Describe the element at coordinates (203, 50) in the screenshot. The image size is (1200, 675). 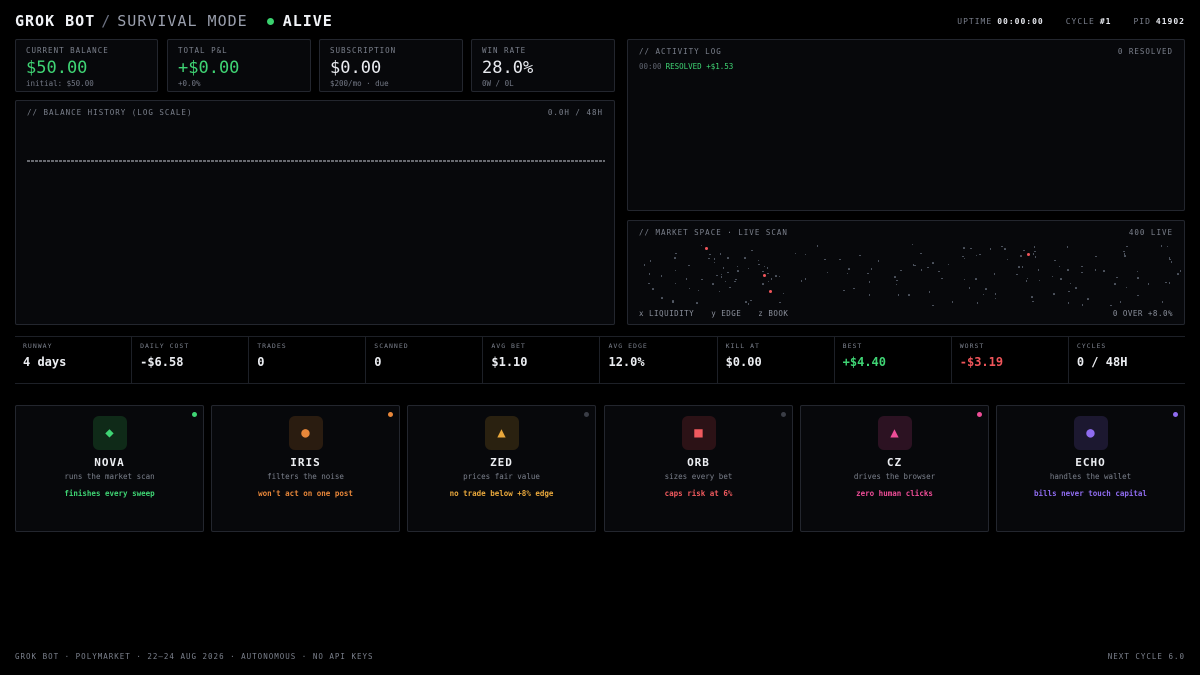
I see `stat-label: TOTAL P&L` at that location.